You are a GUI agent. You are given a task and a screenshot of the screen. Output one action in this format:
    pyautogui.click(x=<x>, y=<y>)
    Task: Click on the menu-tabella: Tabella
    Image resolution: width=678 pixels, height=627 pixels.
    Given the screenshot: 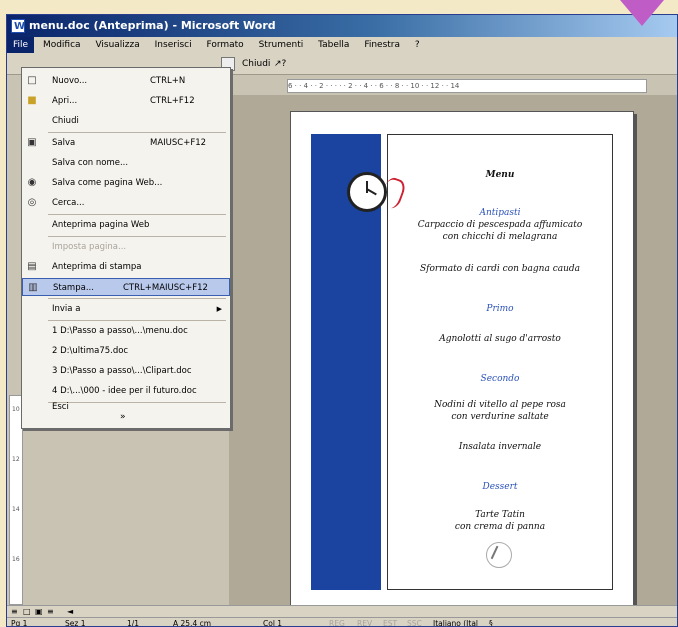 What is the action you would take?
    pyautogui.click(x=333, y=45)
    